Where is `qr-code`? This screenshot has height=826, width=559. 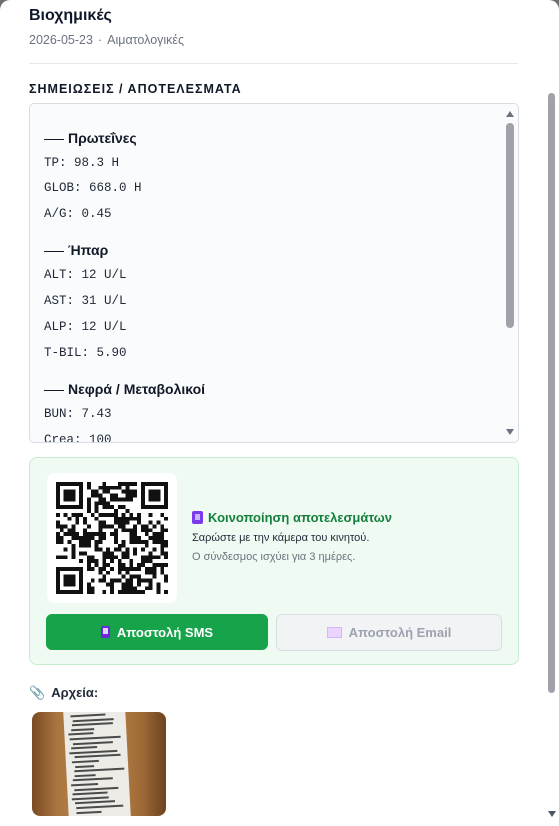 qr-code is located at coordinates (112, 538).